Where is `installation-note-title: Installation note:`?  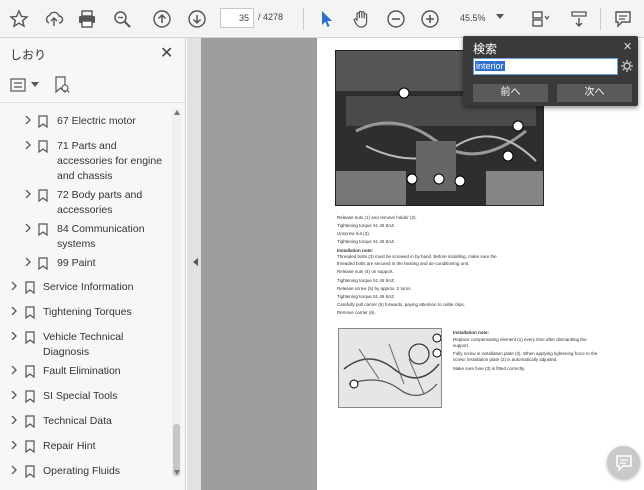 installation-note-title: Installation note: is located at coordinates (471, 332).